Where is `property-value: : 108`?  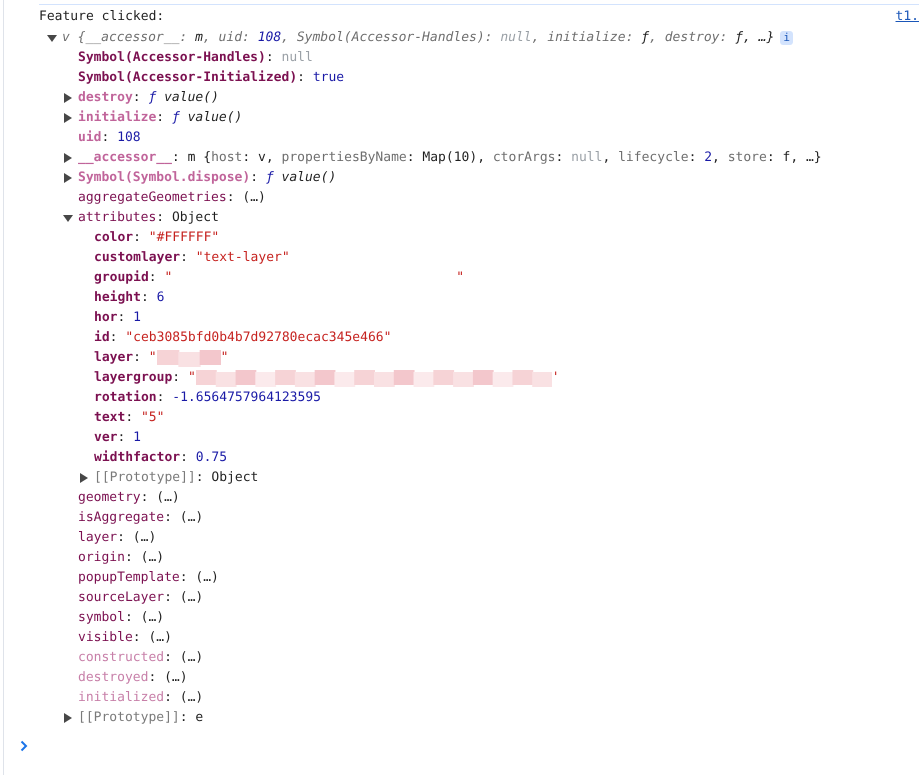 property-value: : 108 is located at coordinates (121, 138).